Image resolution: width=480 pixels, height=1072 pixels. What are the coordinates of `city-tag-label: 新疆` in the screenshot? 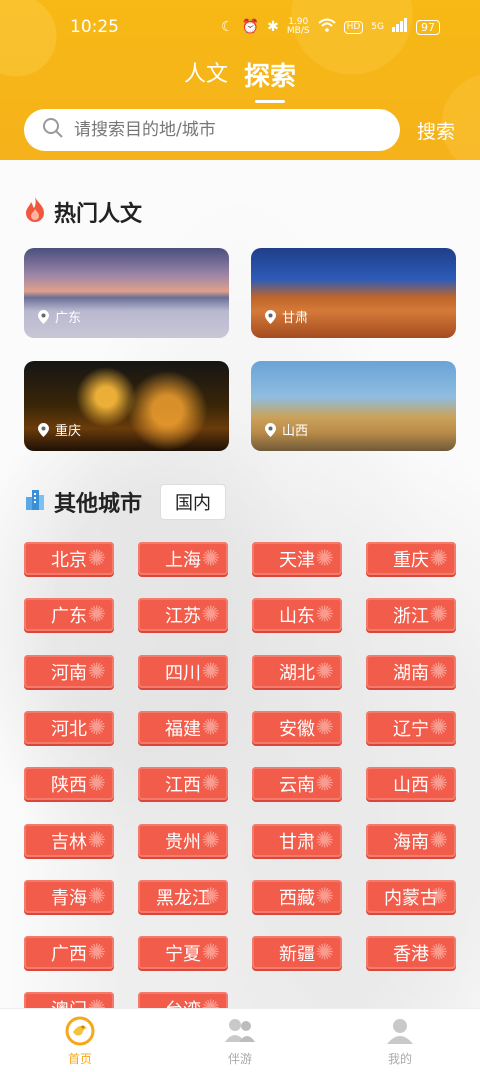 It's located at (297, 954).